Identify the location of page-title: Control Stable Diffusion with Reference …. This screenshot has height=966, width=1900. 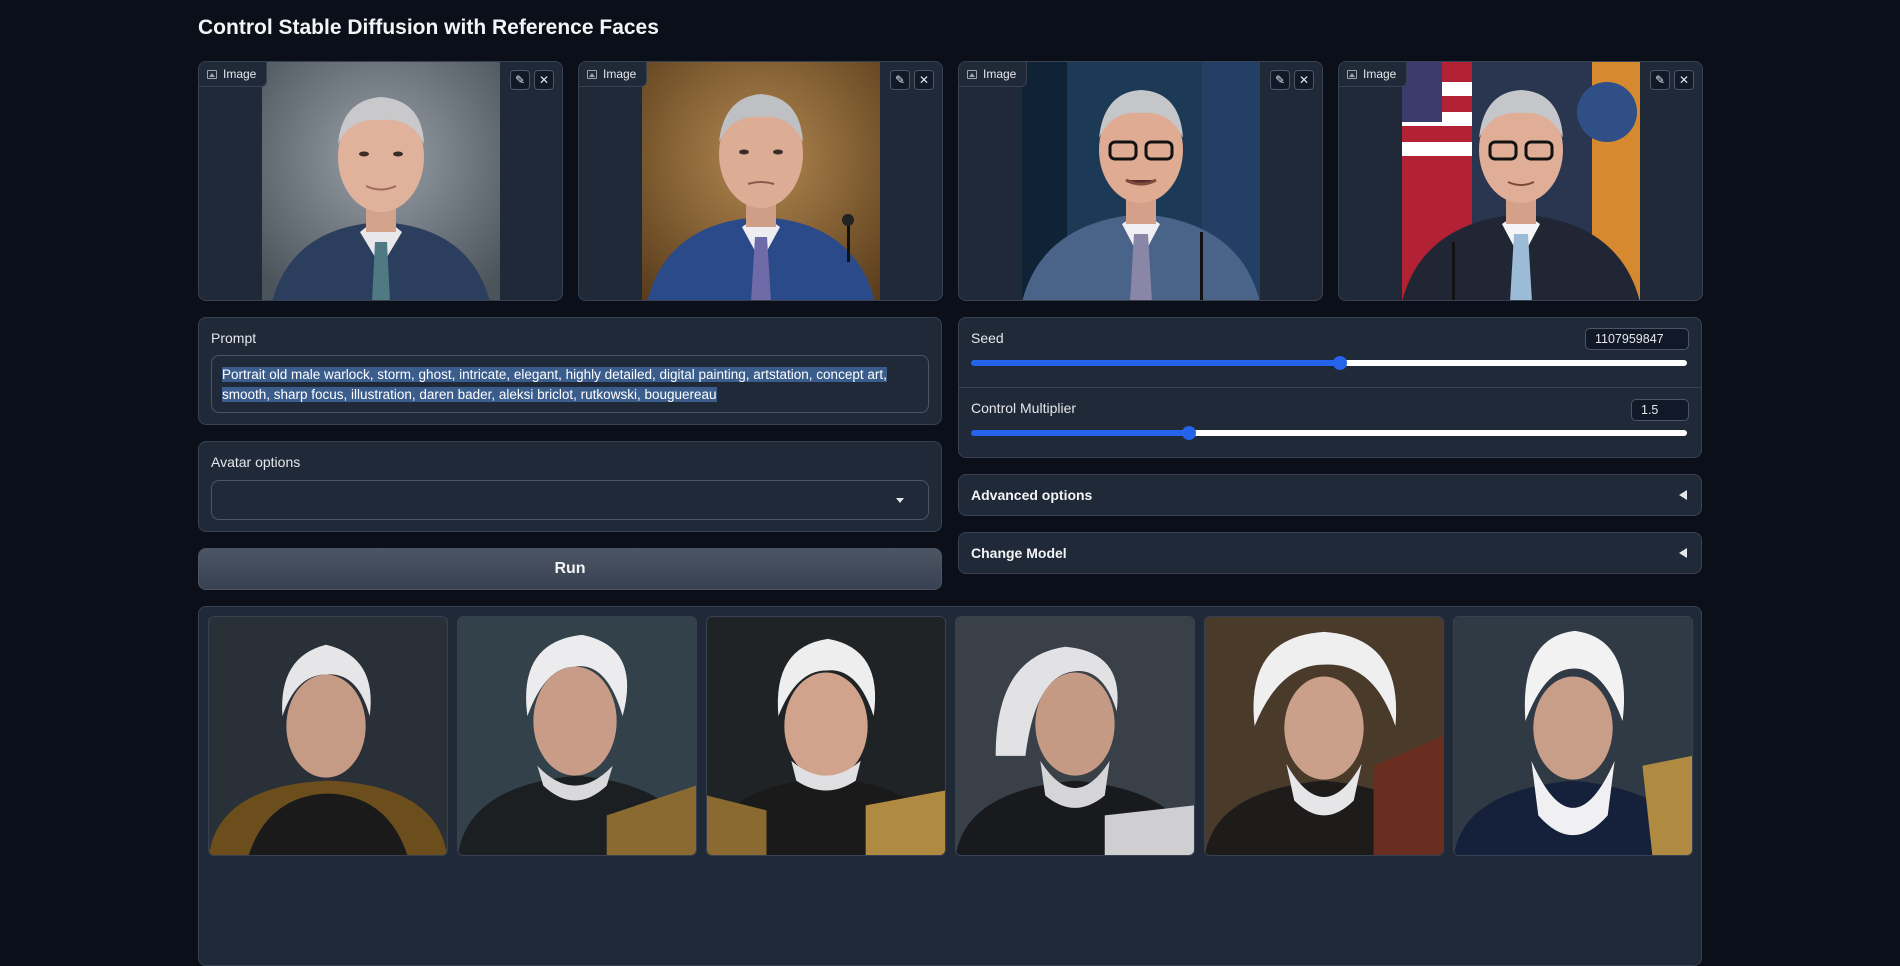
(428, 27).